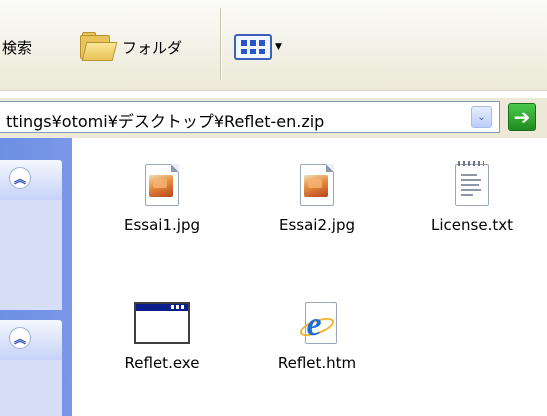  I want to click on file-item-essai1: Essai1.jpg, so click(162, 199).